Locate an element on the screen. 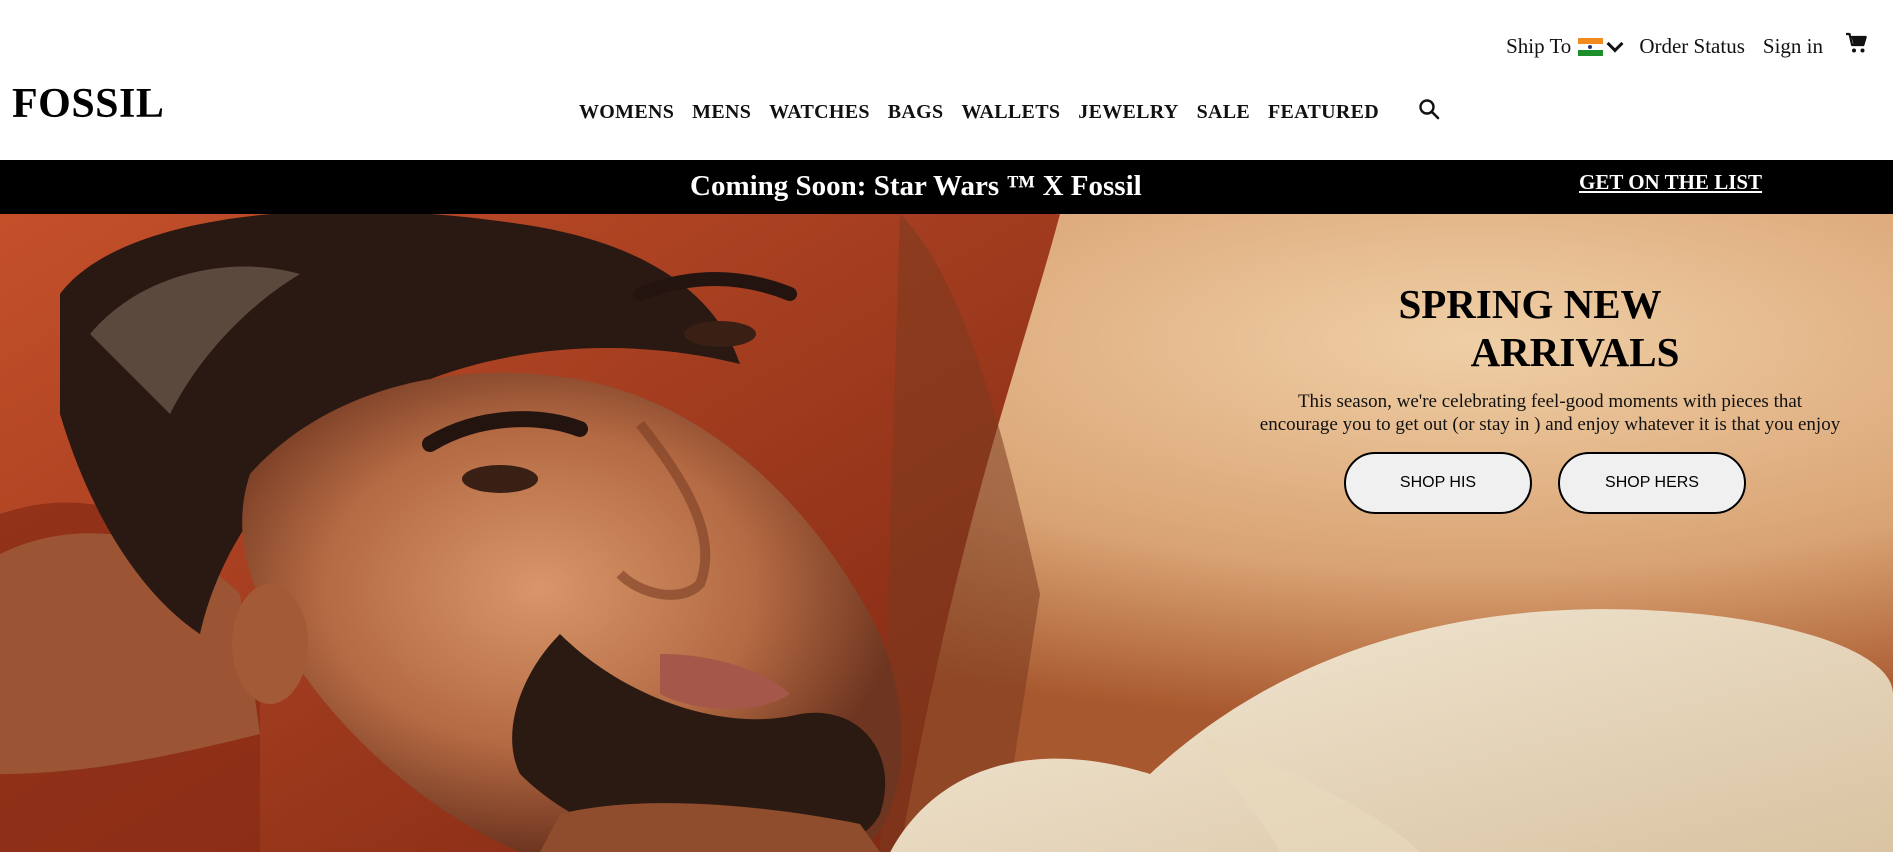  nav-item-featured: FEATURED is located at coordinates (1323, 112).